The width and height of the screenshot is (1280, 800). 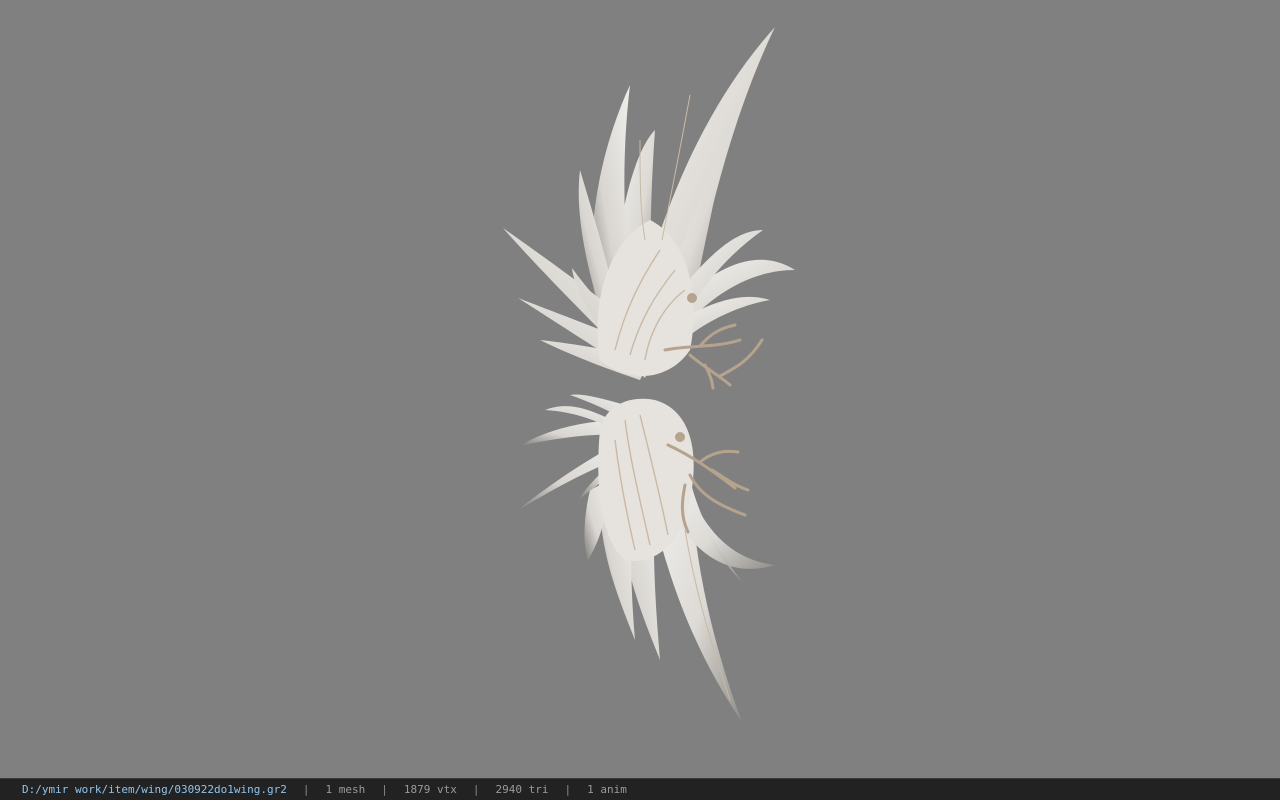 I want to click on triangle-count: 2940 tri, so click(x=522, y=789).